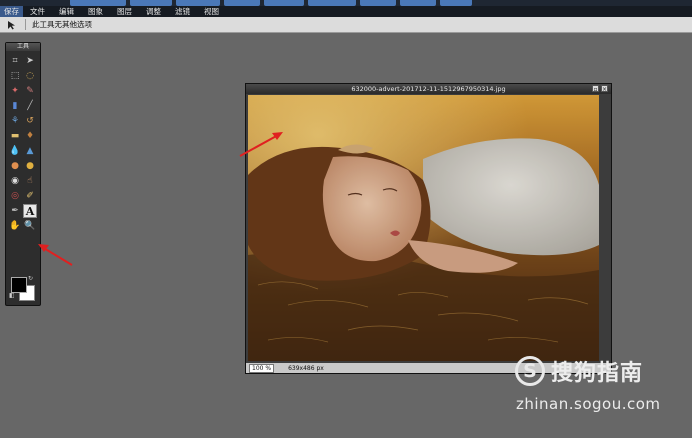  Describe the element at coordinates (261, 144) in the screenshot. I see `red-arrow-image` at that location.